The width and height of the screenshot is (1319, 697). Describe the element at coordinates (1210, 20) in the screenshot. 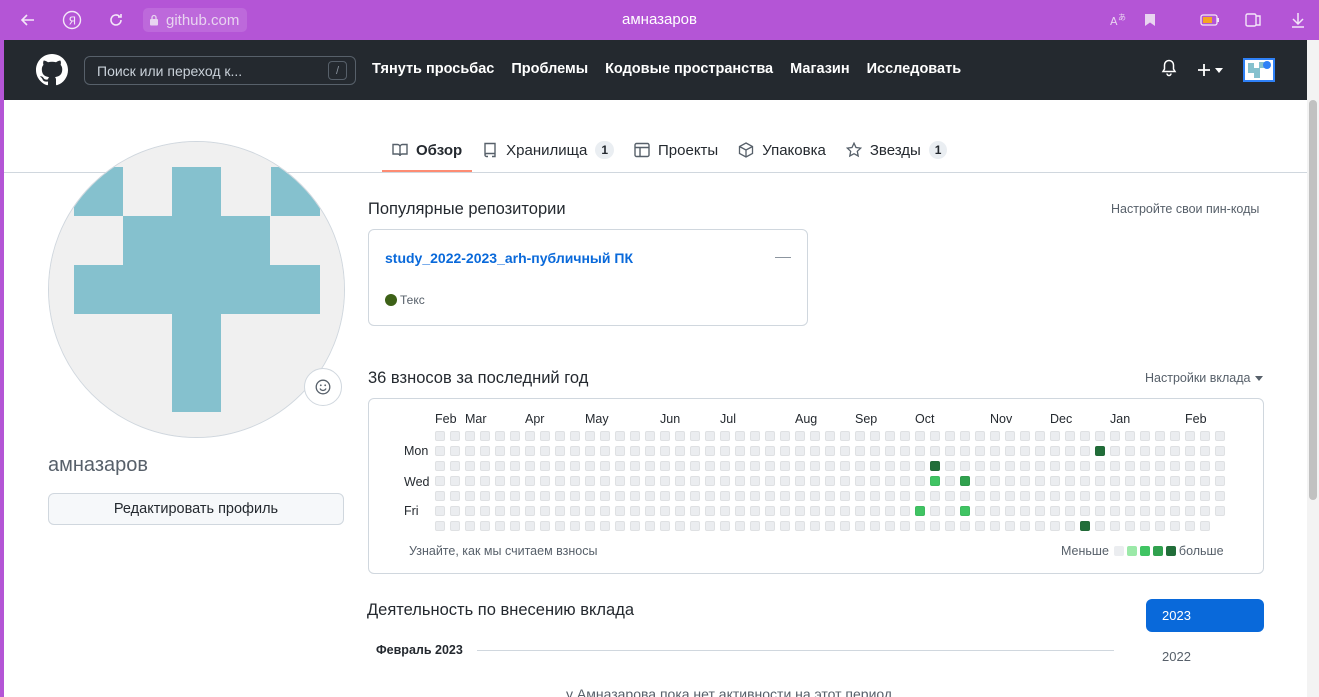

I see `battery-icon` at that location.